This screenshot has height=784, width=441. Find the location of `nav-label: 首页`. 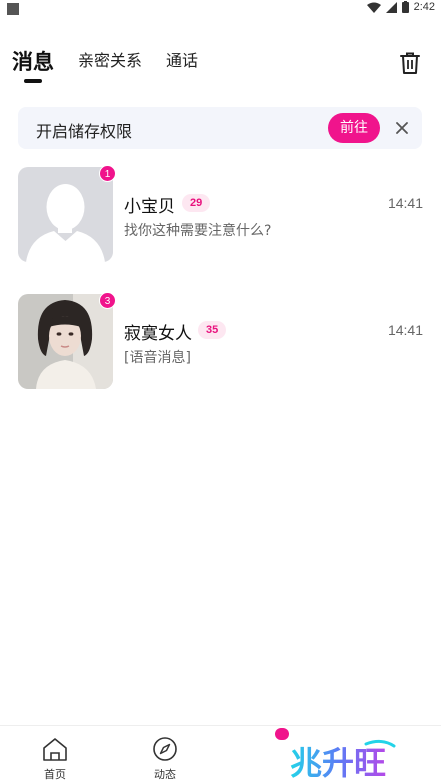

nav-label: 首页 is located at coordinates (55, 774).